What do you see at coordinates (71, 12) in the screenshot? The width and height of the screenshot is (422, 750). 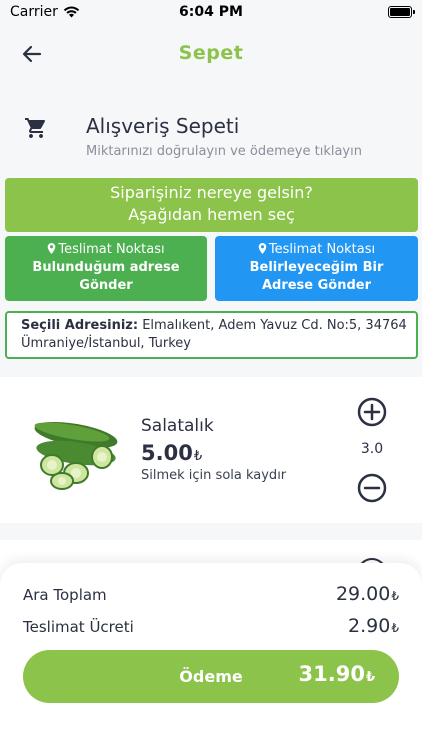 I see `wifi-icon` at bounding box center [71, 12].